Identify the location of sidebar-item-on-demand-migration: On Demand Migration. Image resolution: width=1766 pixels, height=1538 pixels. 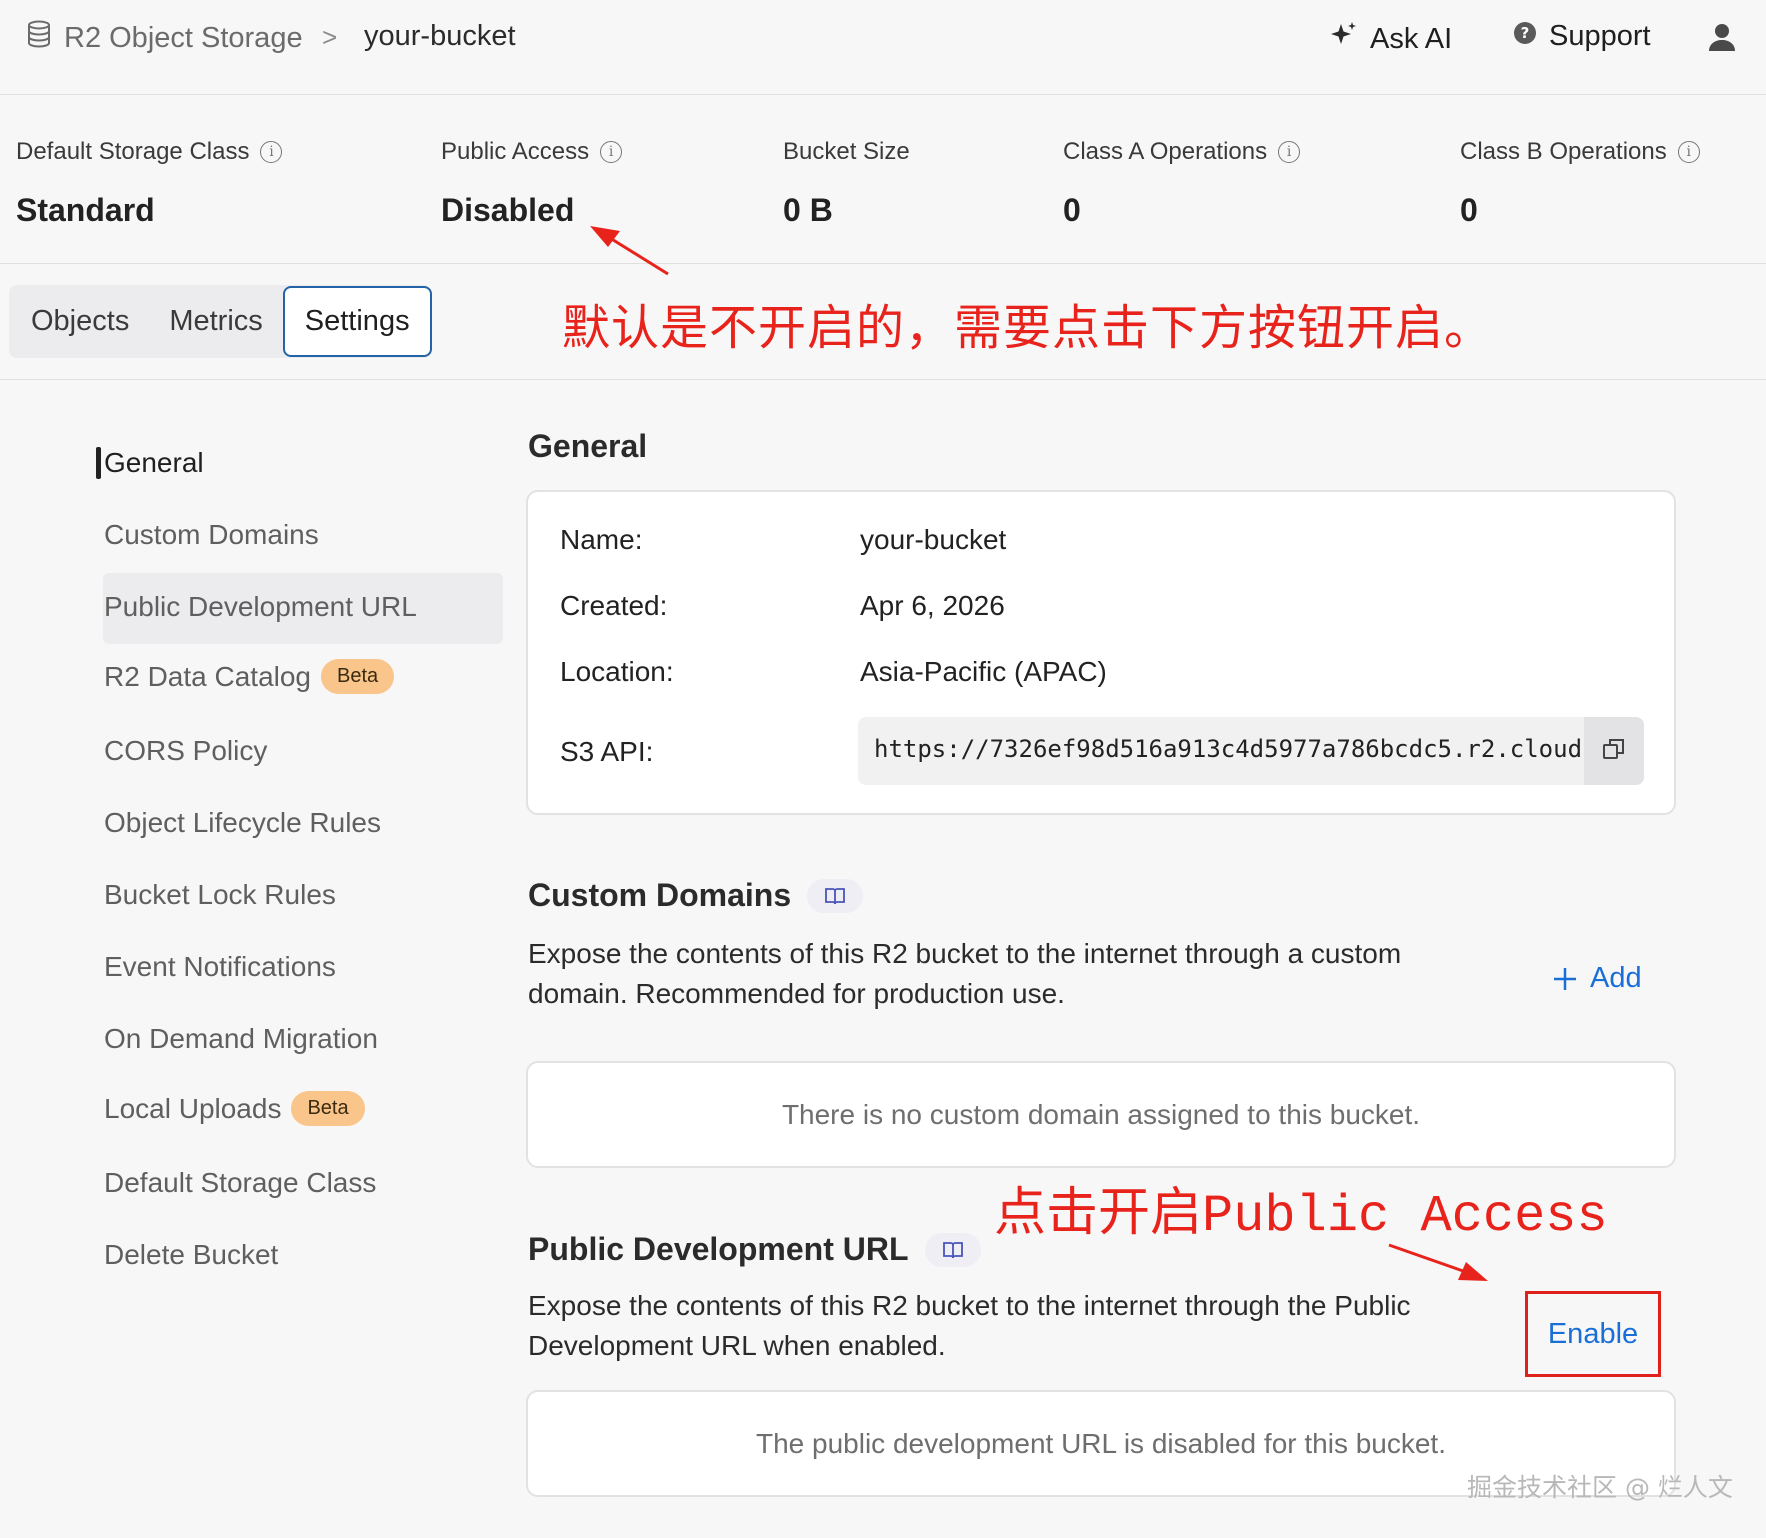
(241, 1039).